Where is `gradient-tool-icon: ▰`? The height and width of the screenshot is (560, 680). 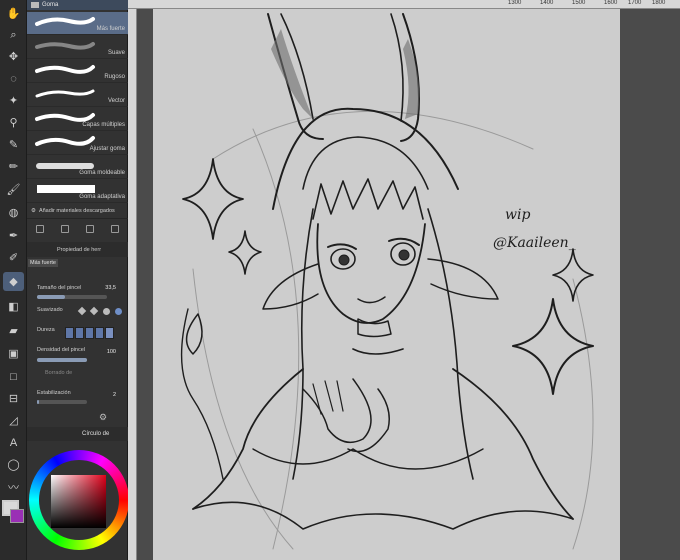 gradient-tool-icon: ▰ is located at coordinates (13, 330).